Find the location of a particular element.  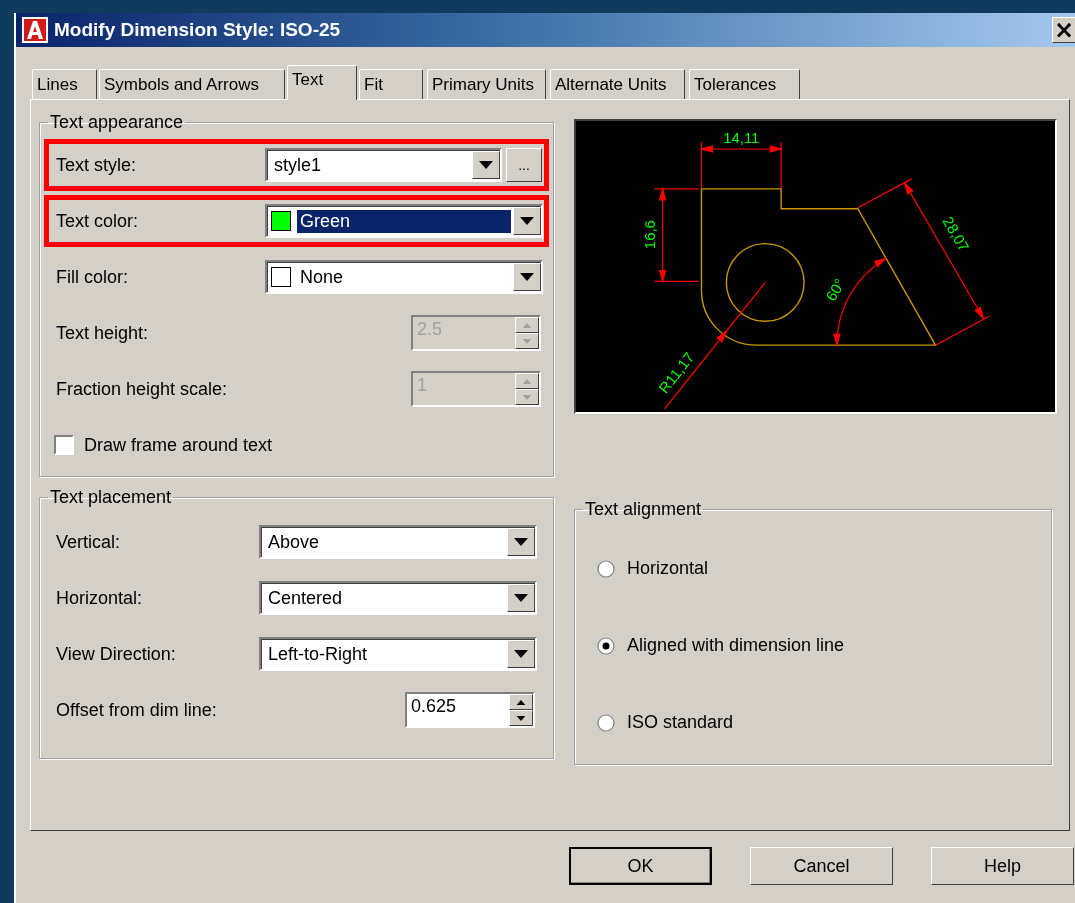

radio-label: Horizontal is located at coordinates (668, 568).